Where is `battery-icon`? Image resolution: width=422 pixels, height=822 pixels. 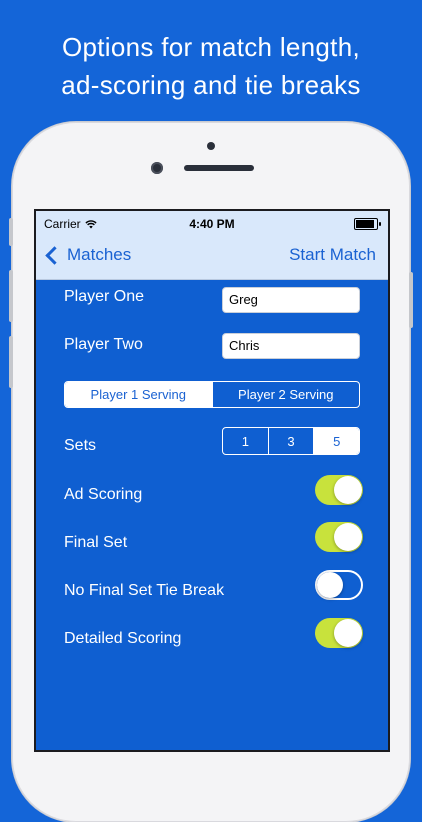 battery-icon is located at coordinates (367, 224).